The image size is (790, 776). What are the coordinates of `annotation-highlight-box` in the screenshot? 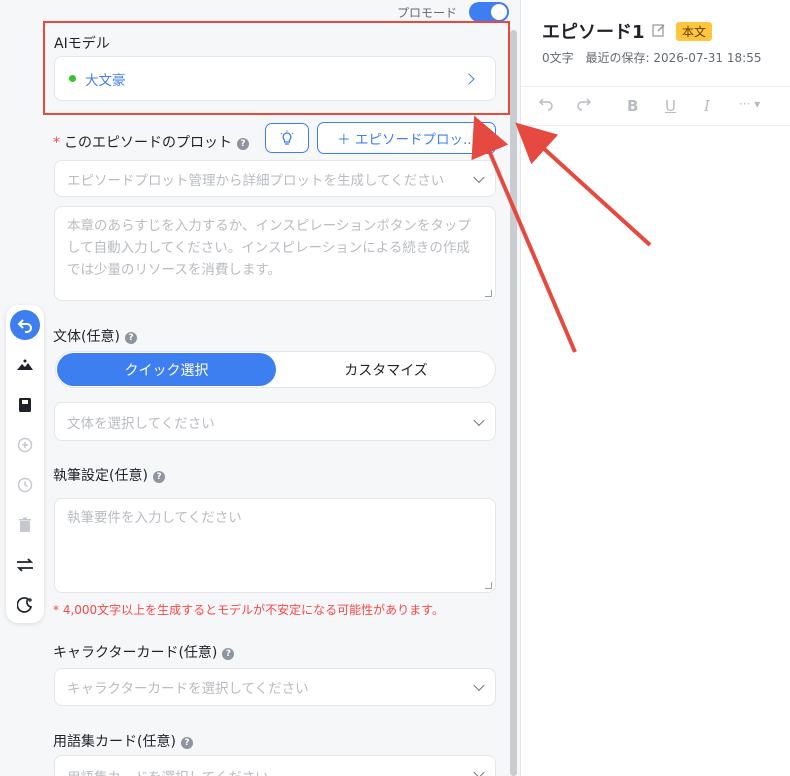 It's located at (276, 68).